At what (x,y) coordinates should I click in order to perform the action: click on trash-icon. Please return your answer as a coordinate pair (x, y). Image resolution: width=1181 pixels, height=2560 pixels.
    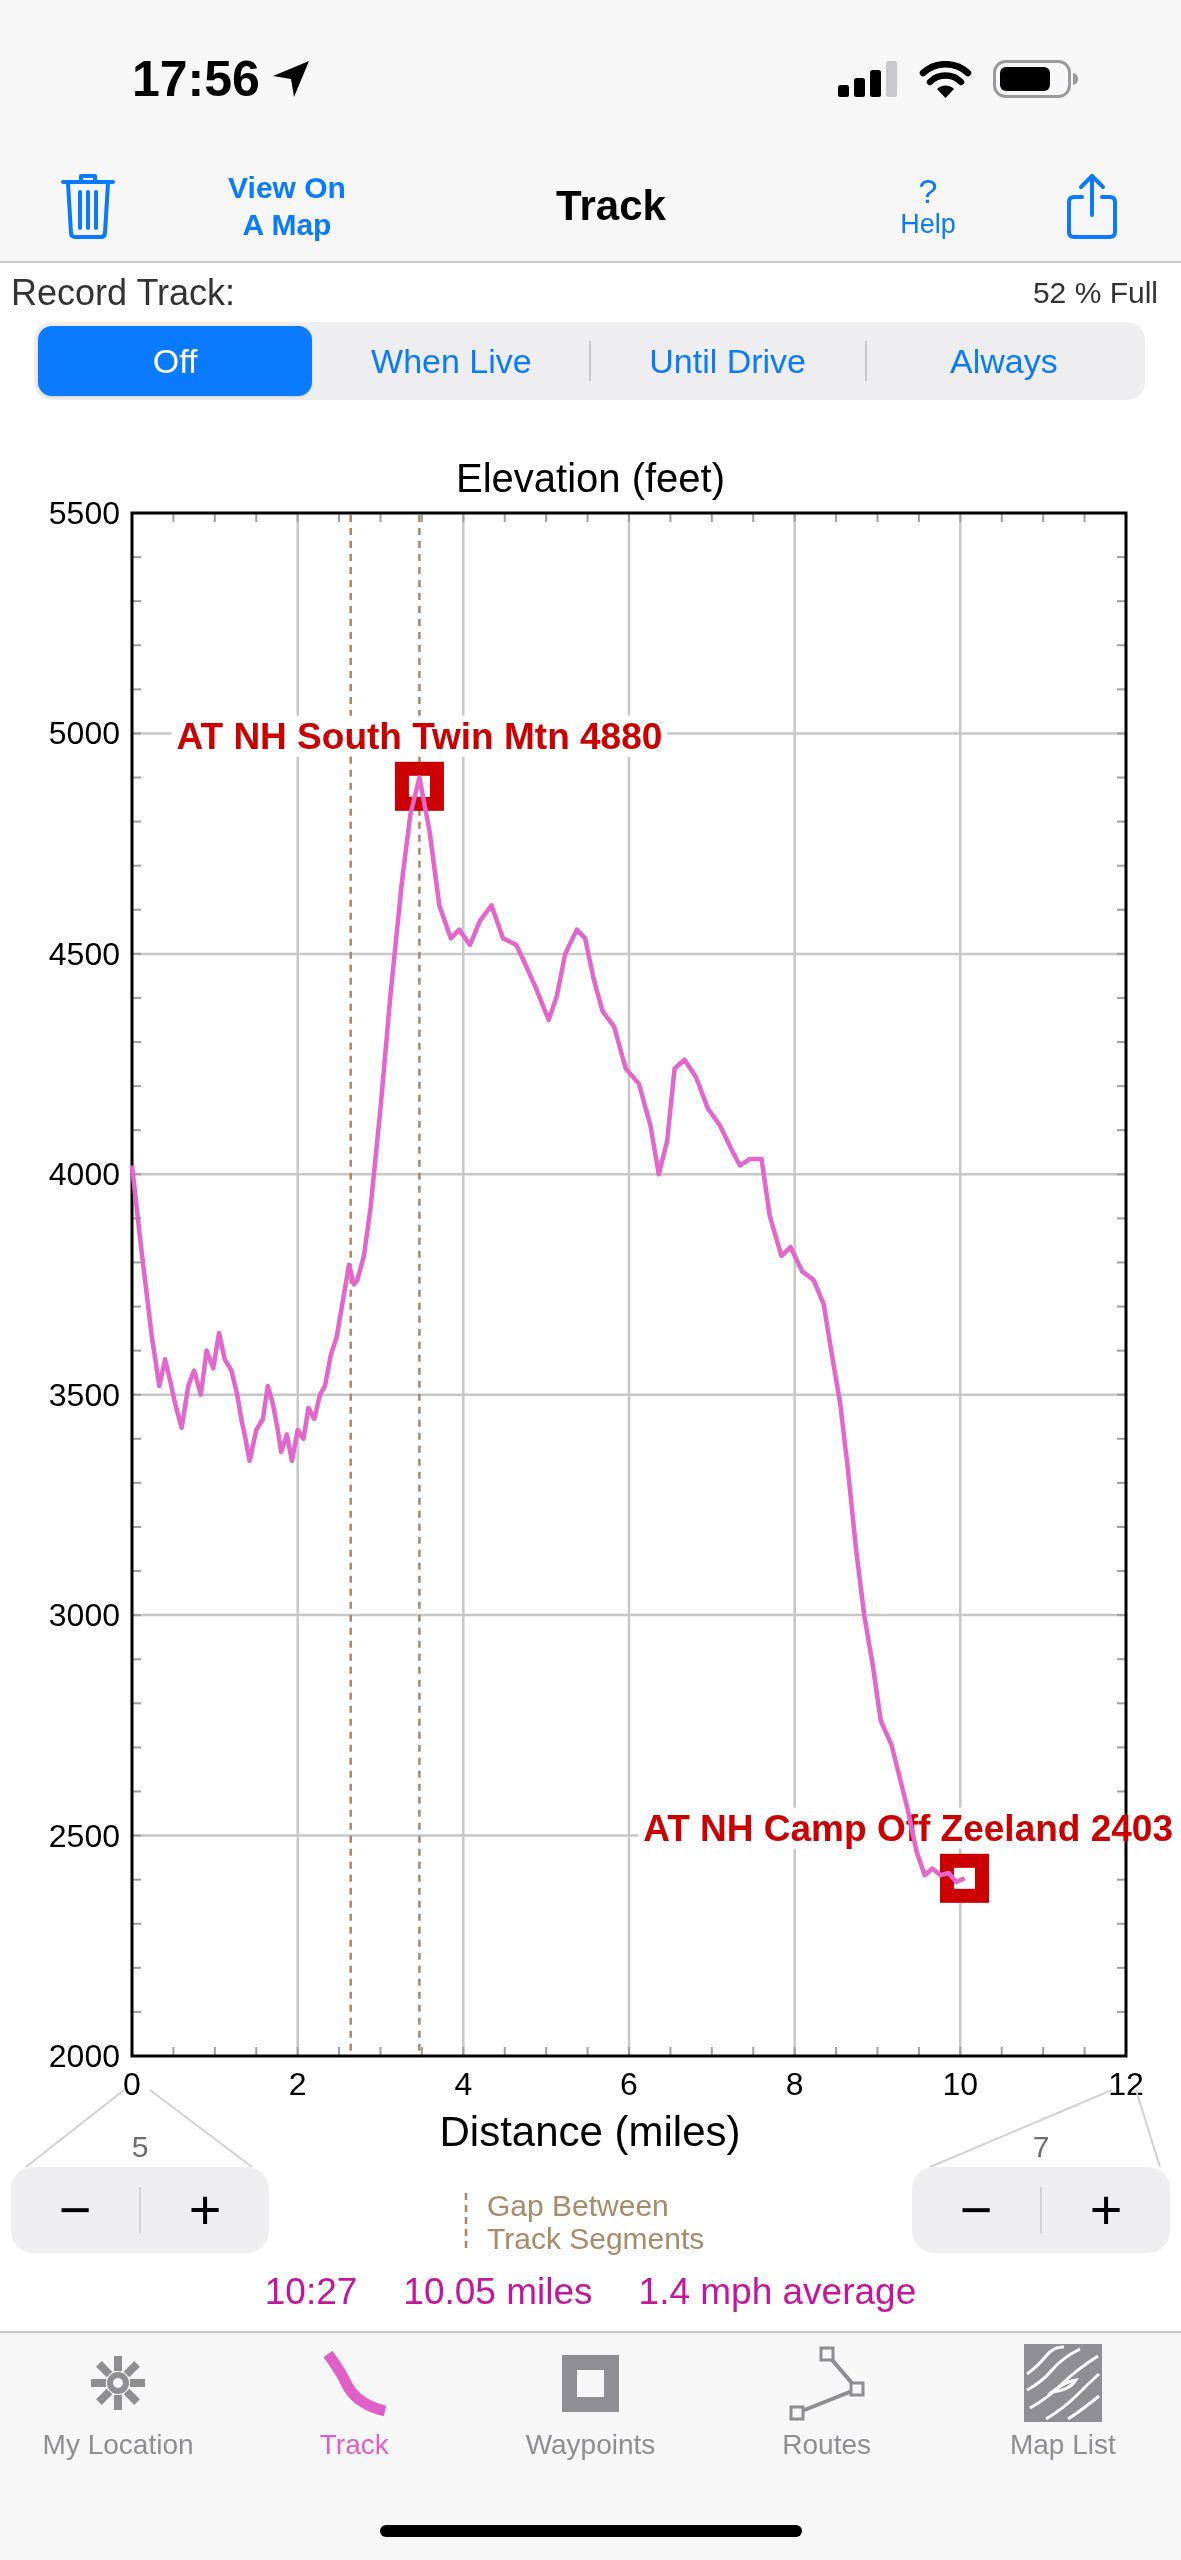
    Looking at the image, I should click on (88, 205).